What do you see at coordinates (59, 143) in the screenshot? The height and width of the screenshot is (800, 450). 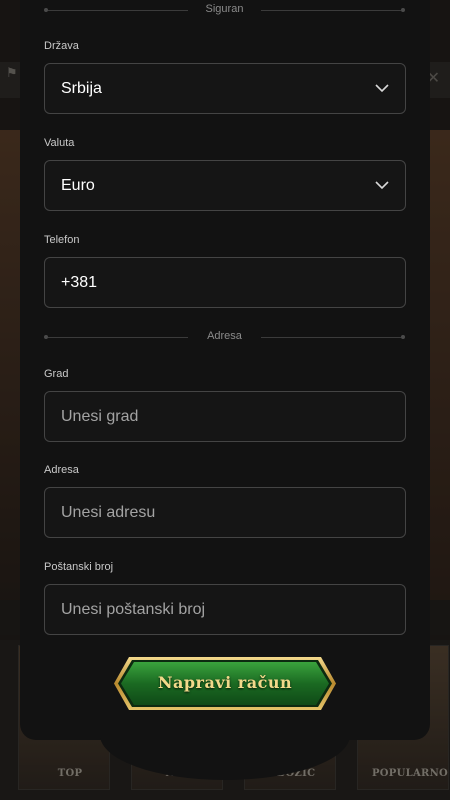 I see `currency-label: Valuta` at bounding box center [59, 143].